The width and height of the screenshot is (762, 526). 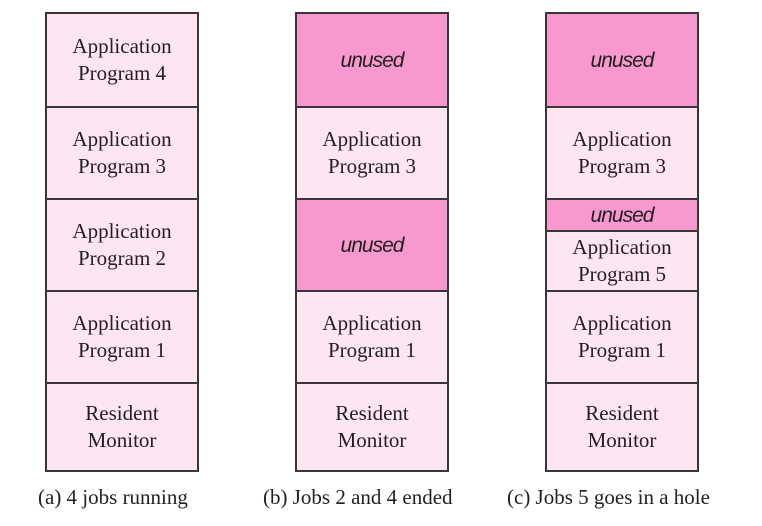 What do you see at coordinates (113, 497) in the screenshot?
I see `caption-a: (a) 4 jobs running` at bounding box center [113, 497].